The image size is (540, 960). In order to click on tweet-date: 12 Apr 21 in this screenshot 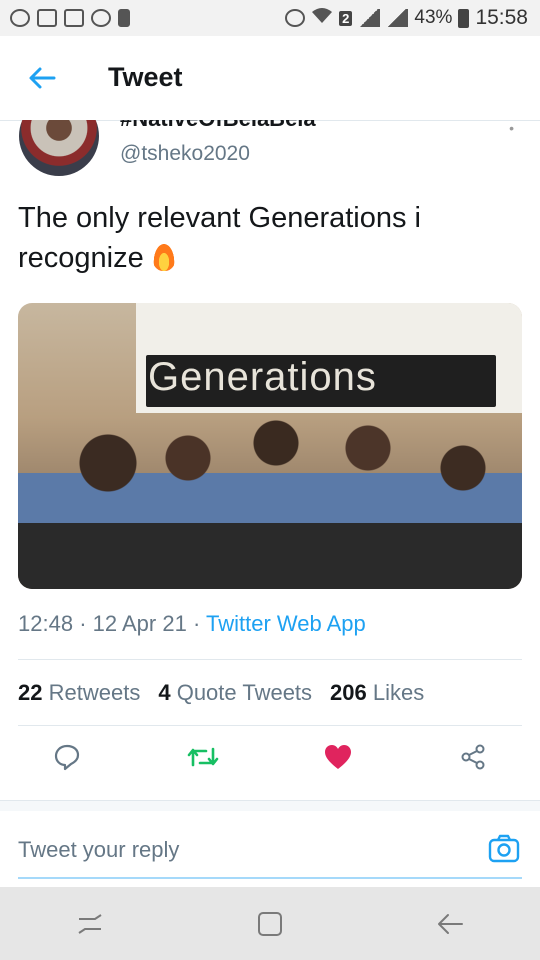, I will do `click(139, 623)`.